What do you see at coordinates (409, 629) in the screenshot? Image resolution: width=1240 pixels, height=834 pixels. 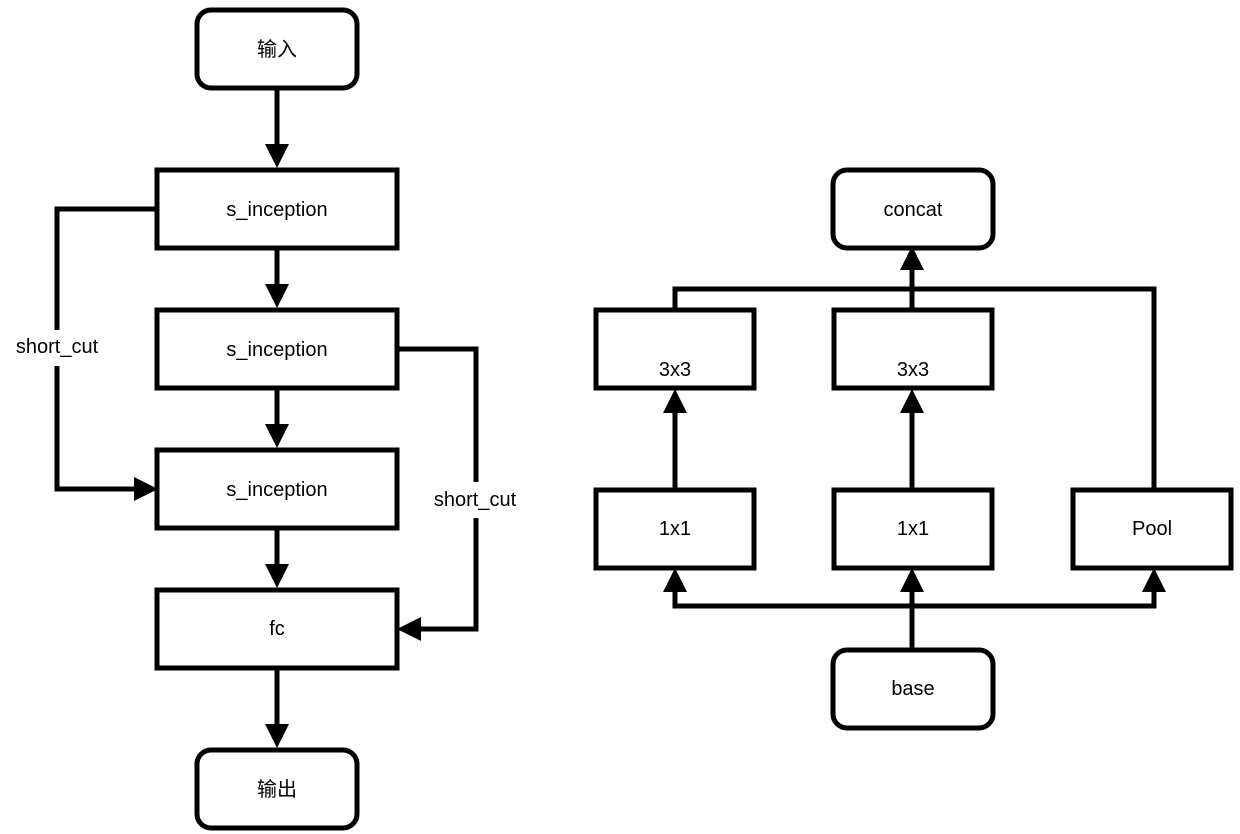 I see `arrowhead-left-icon` at bounding box center [409, 629].